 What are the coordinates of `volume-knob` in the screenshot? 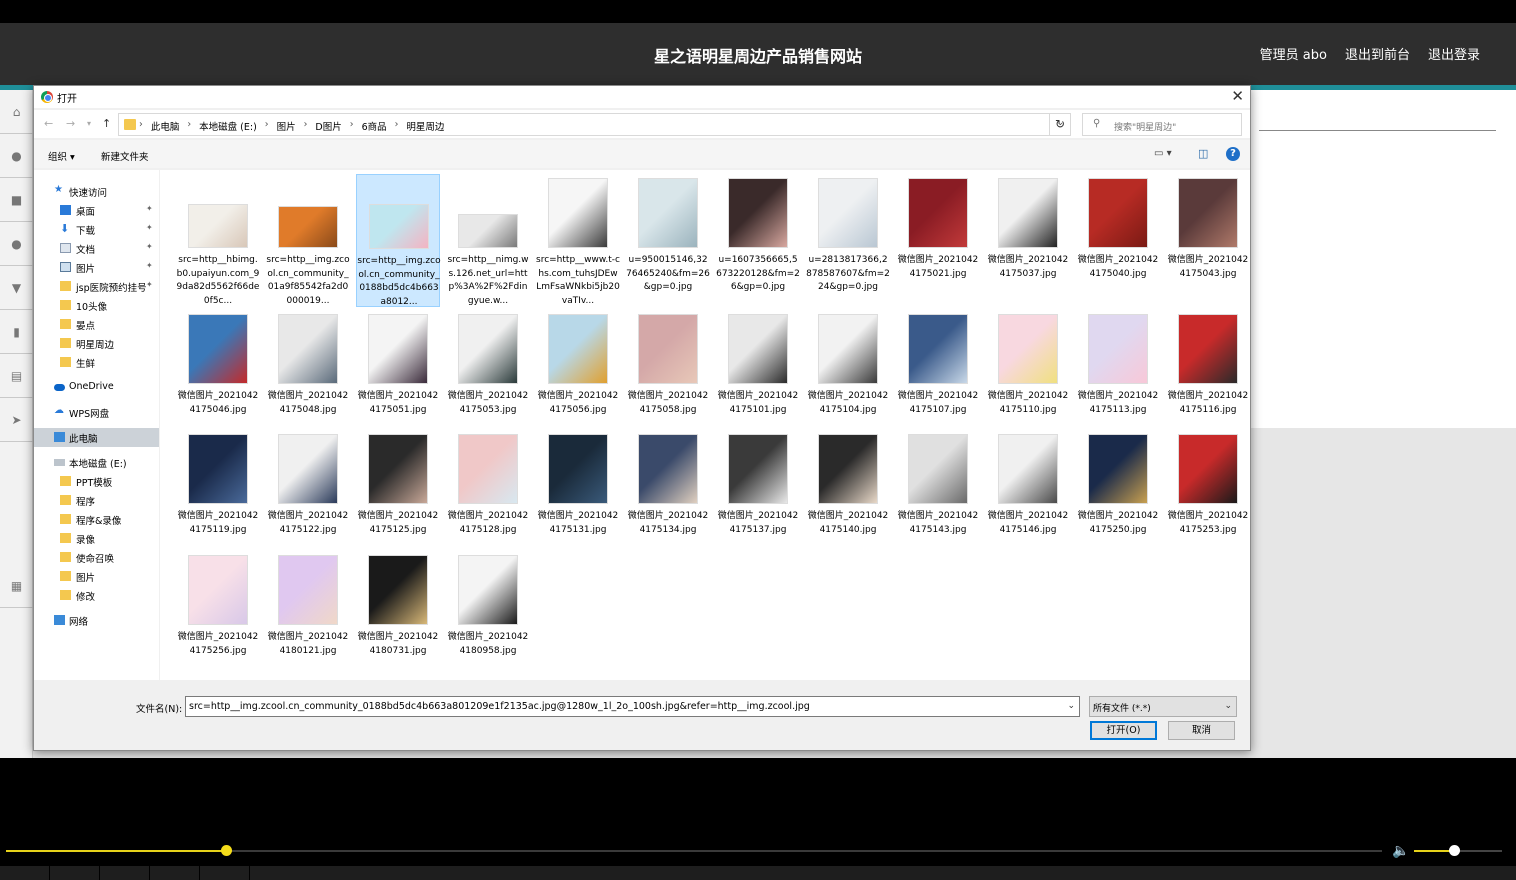 It's located at (1454, 850).